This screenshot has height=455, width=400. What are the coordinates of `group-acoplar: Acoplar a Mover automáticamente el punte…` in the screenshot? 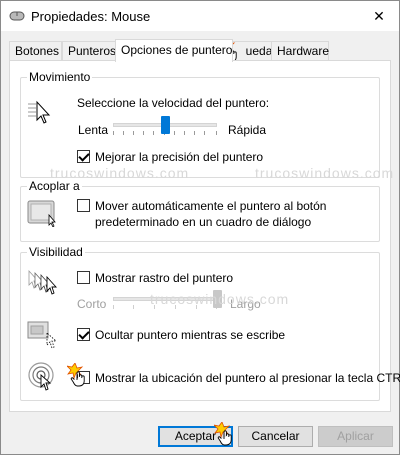 It's located at (200, 210).